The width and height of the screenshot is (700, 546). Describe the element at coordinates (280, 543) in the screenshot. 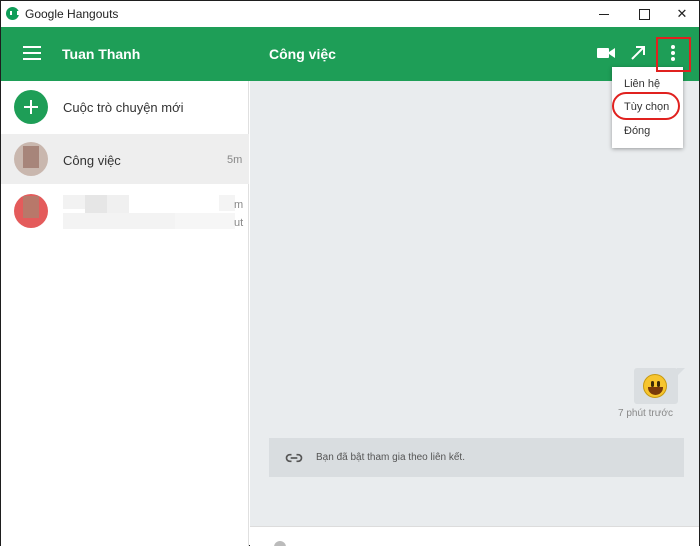

I see `emoji-button-icon` at that location.